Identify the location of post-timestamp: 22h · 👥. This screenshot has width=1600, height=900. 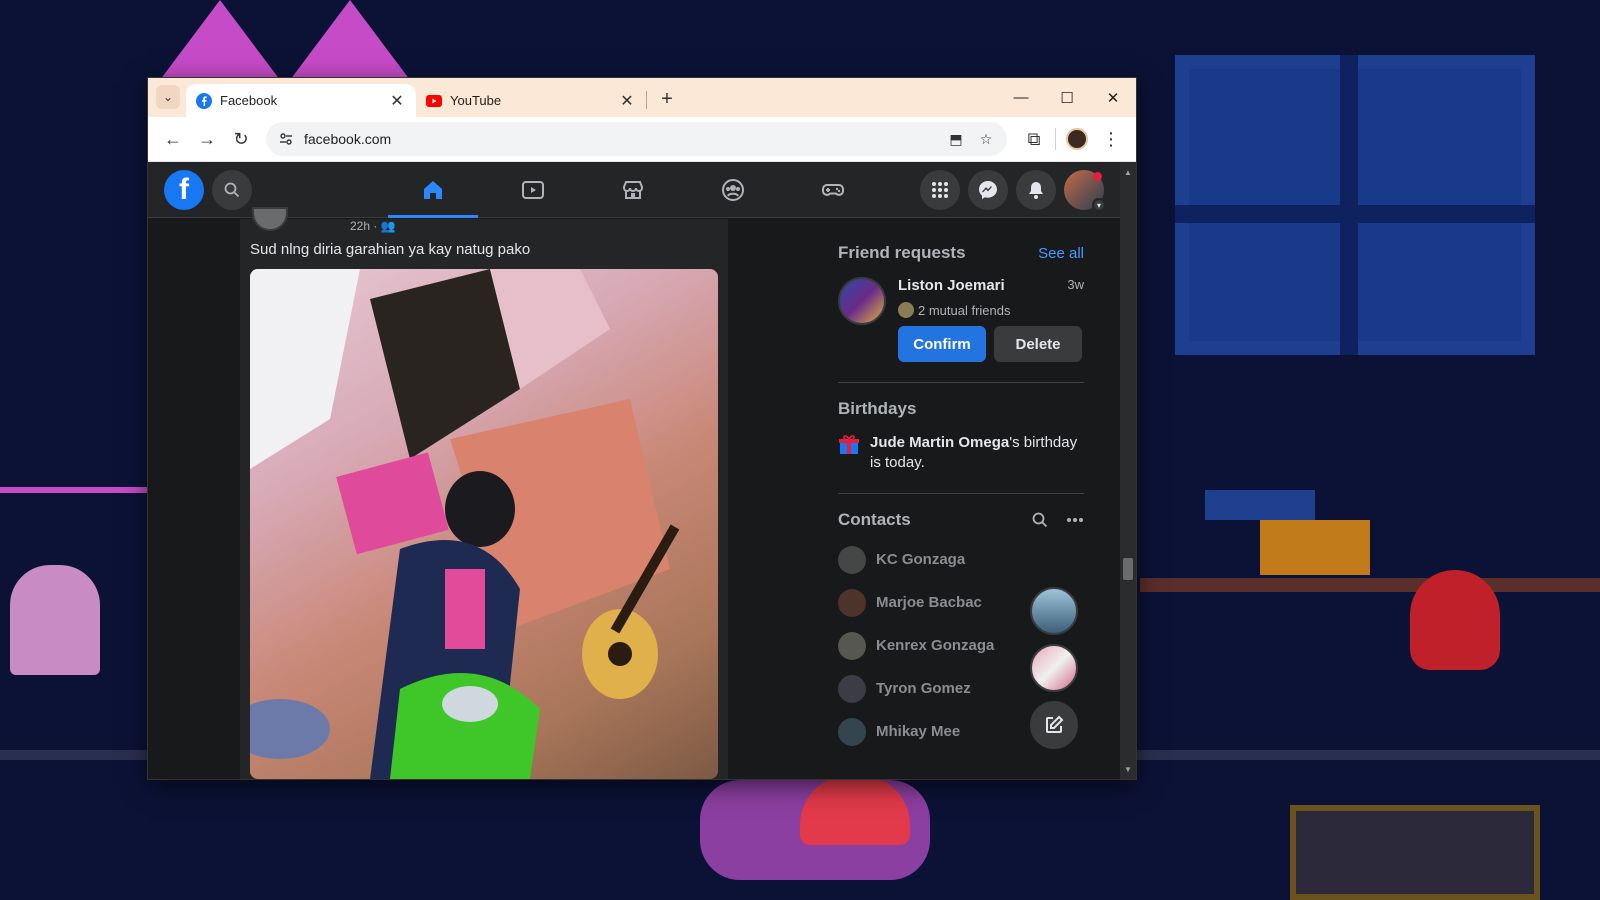
(373, 226).